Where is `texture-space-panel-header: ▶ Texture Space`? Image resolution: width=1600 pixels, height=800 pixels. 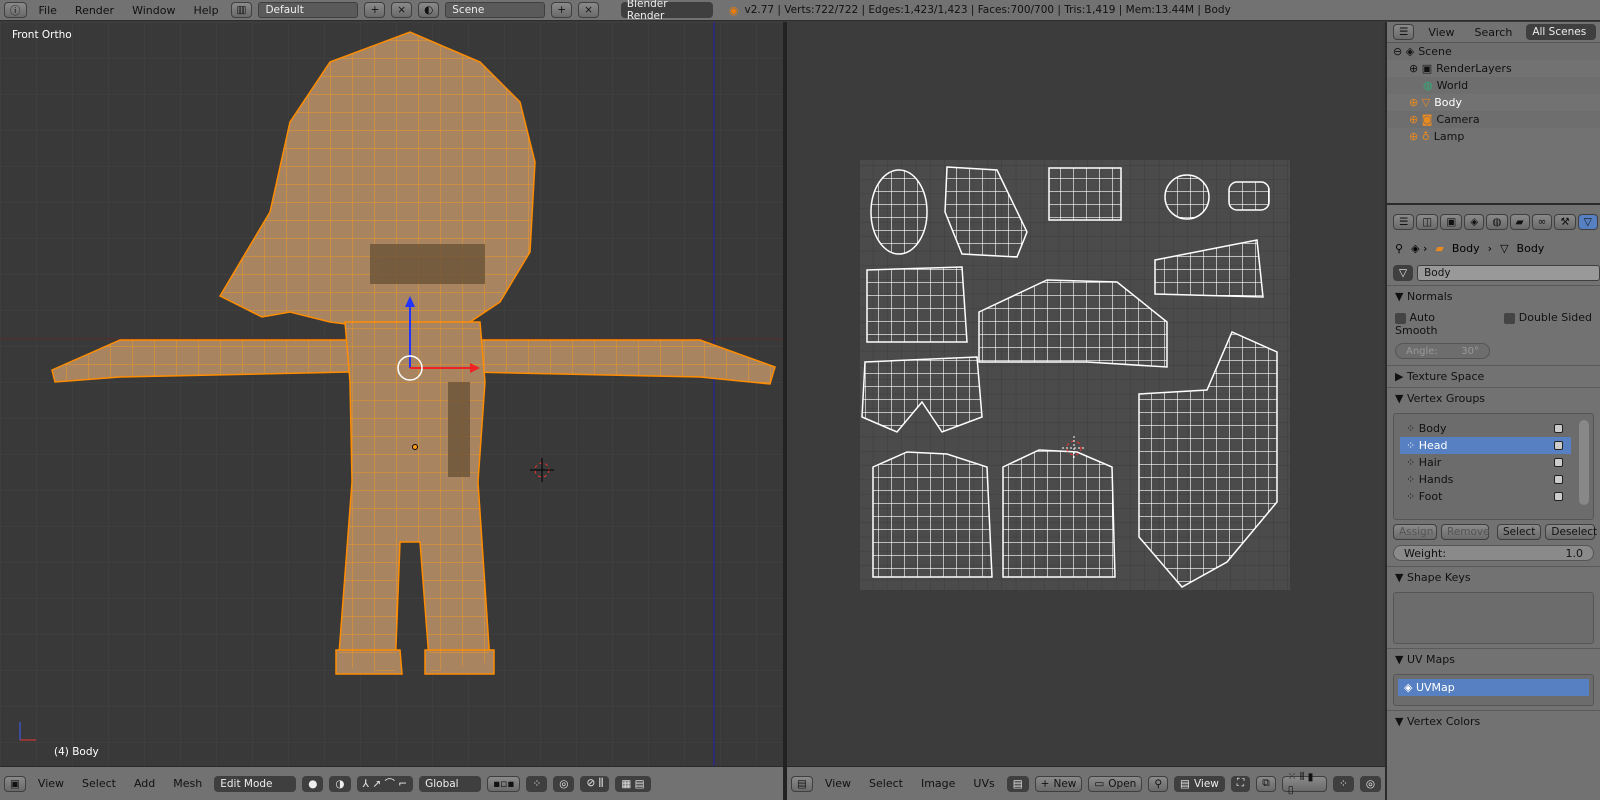
texture-space-panel-header: ▶ Texture Space is located at coordinates (1493, 376).